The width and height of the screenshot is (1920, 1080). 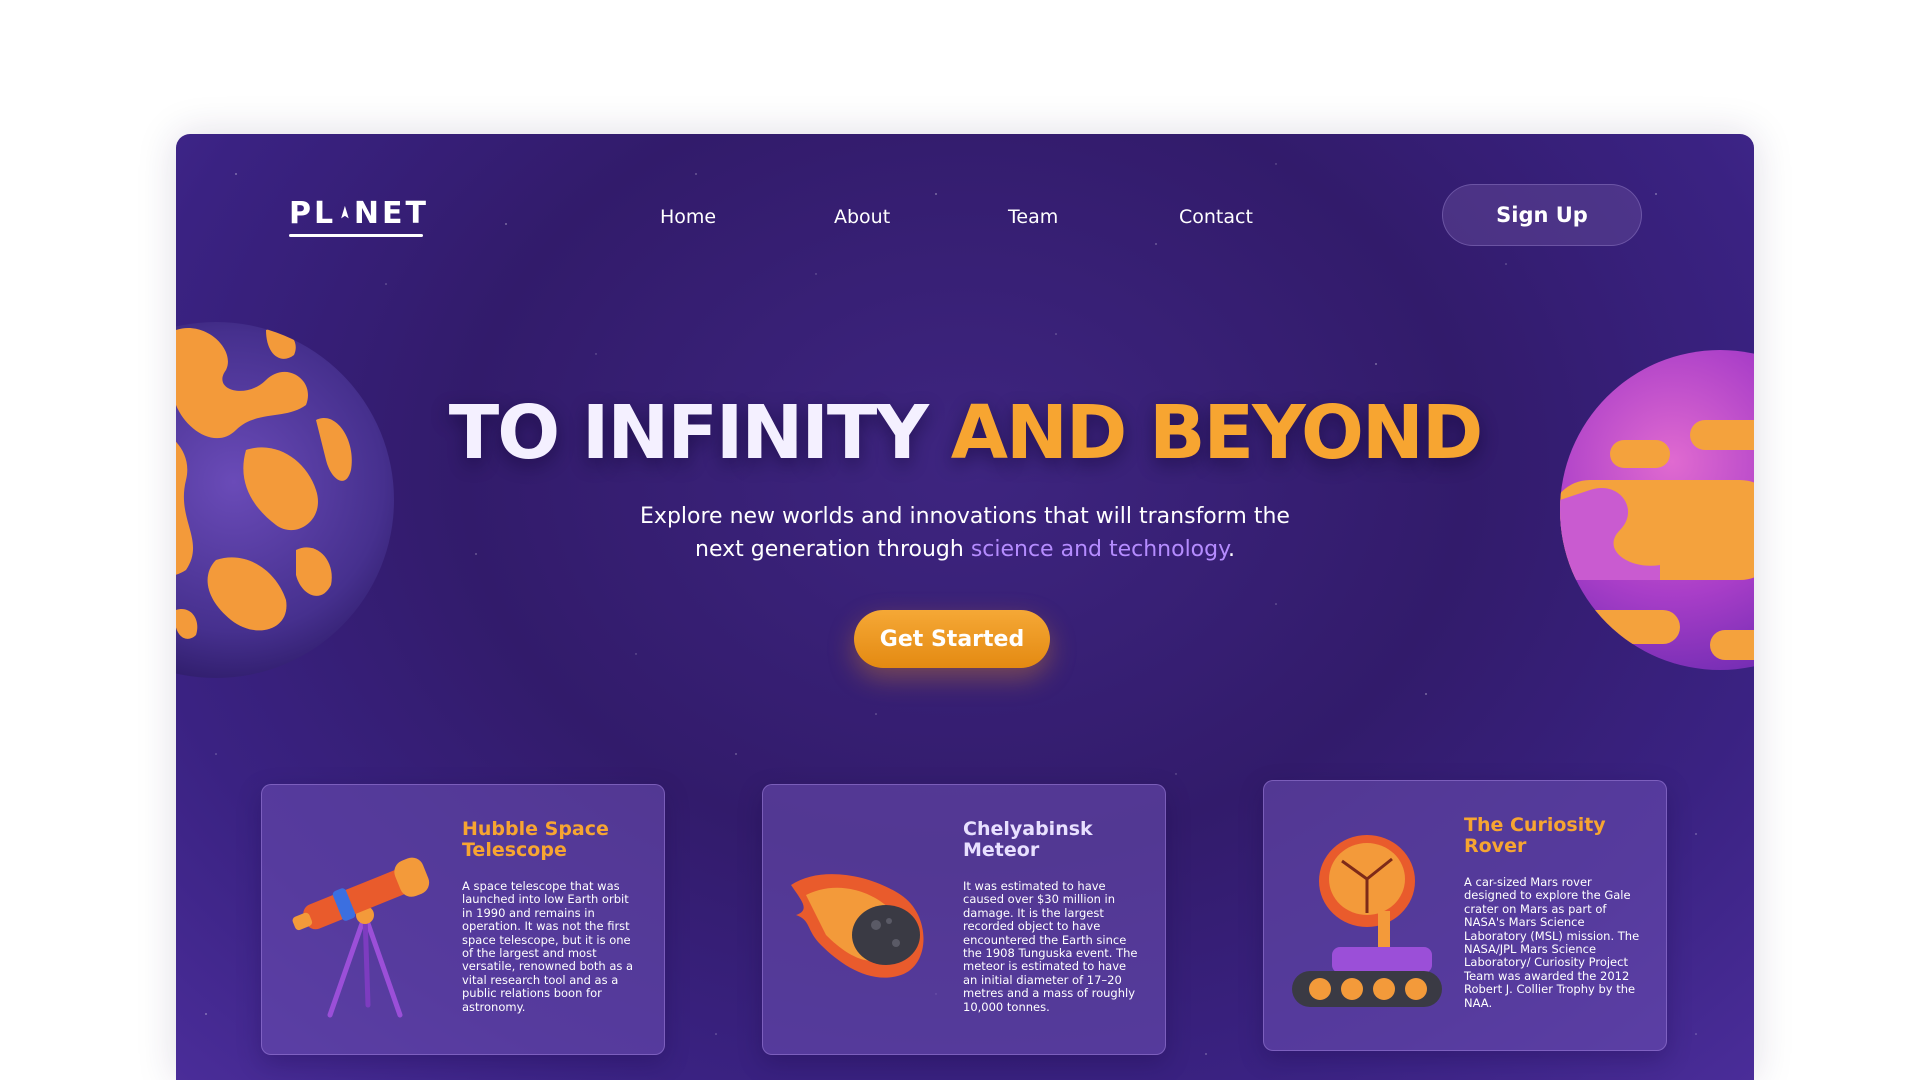 What do you see at coordinates (1028, 839) in the screenshot?
I see `card-title: Chelyabinsk Meteor` at bounding box center [1028, 839].